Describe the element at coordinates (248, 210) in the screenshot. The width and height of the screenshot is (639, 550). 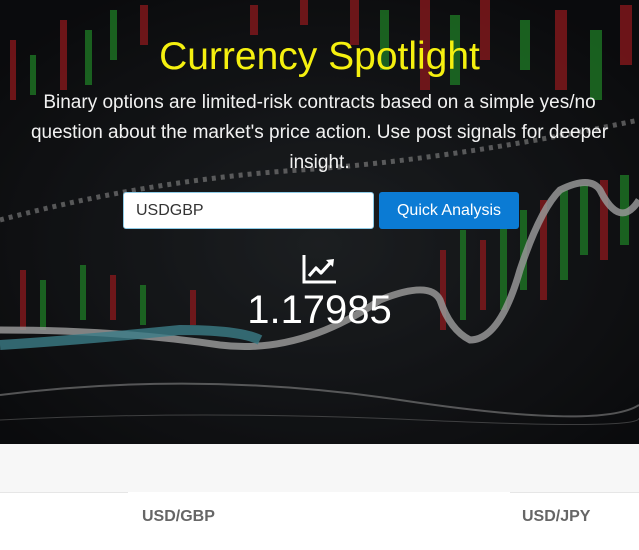
I see `currency-search-input` at that location.